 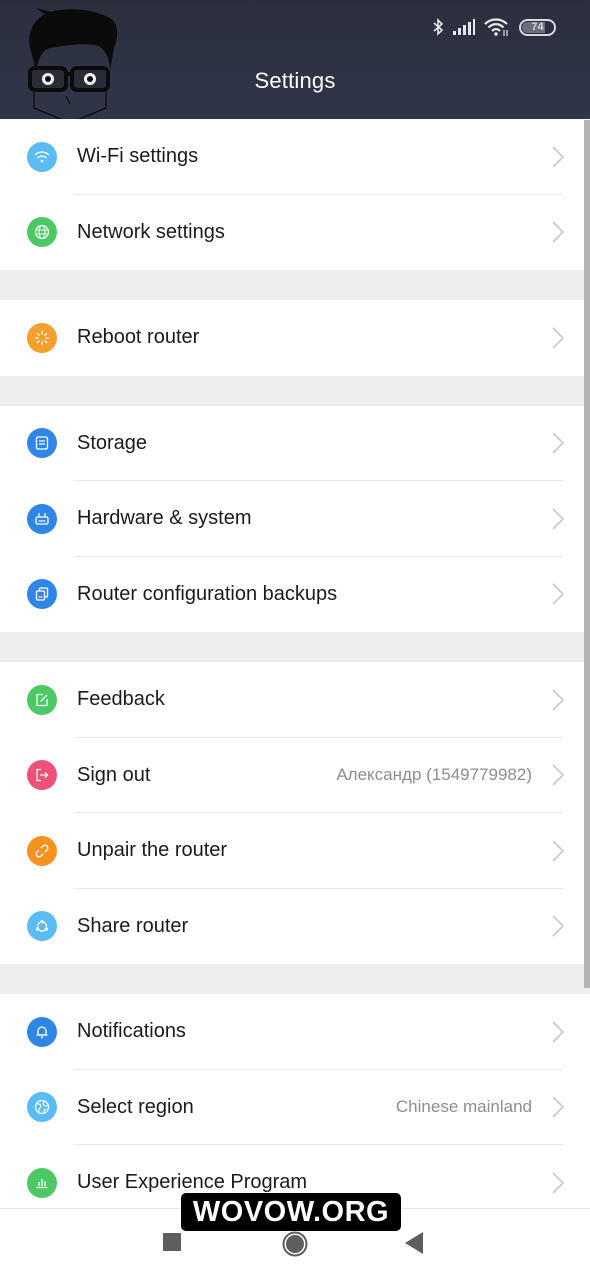 What do you see at coordinates (434, 775) in the screenshot?
I see `account-name-value: Александр (1549779982)` at bounding box center [434, 775].